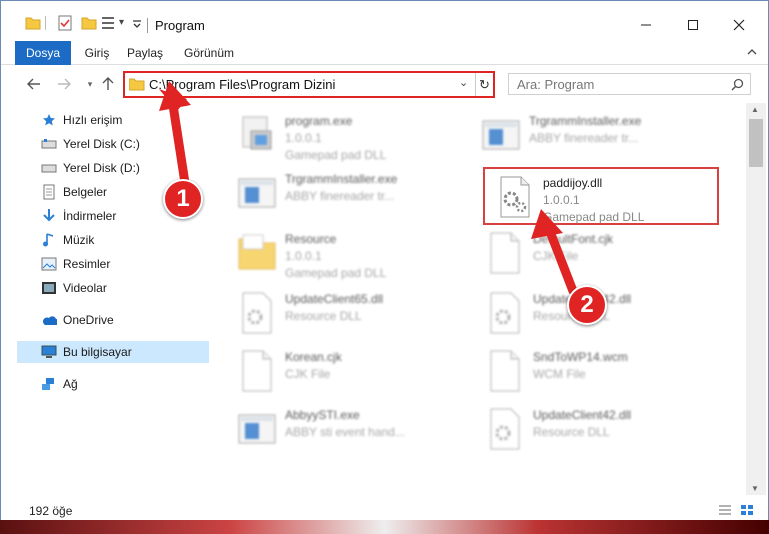  I want to click on recent-locations-button: ▾, so click(90, 84).